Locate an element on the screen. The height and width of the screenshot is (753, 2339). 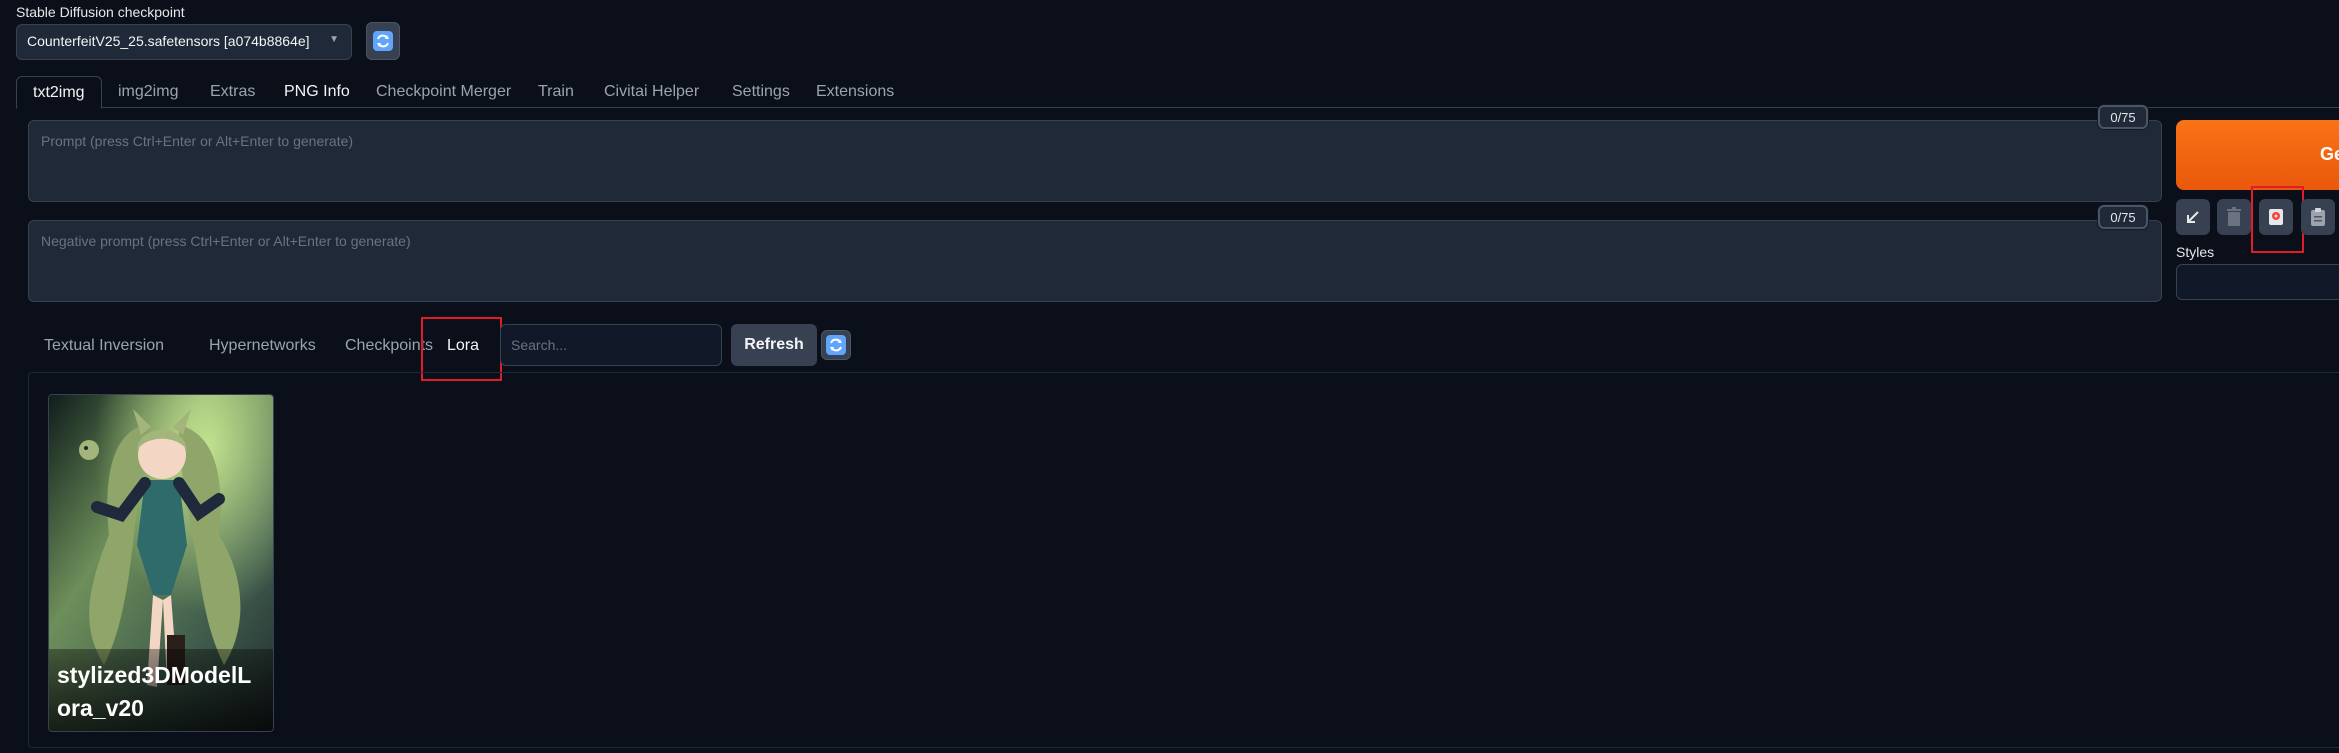
apply-styles-button is located at coordinates (2318, 217).